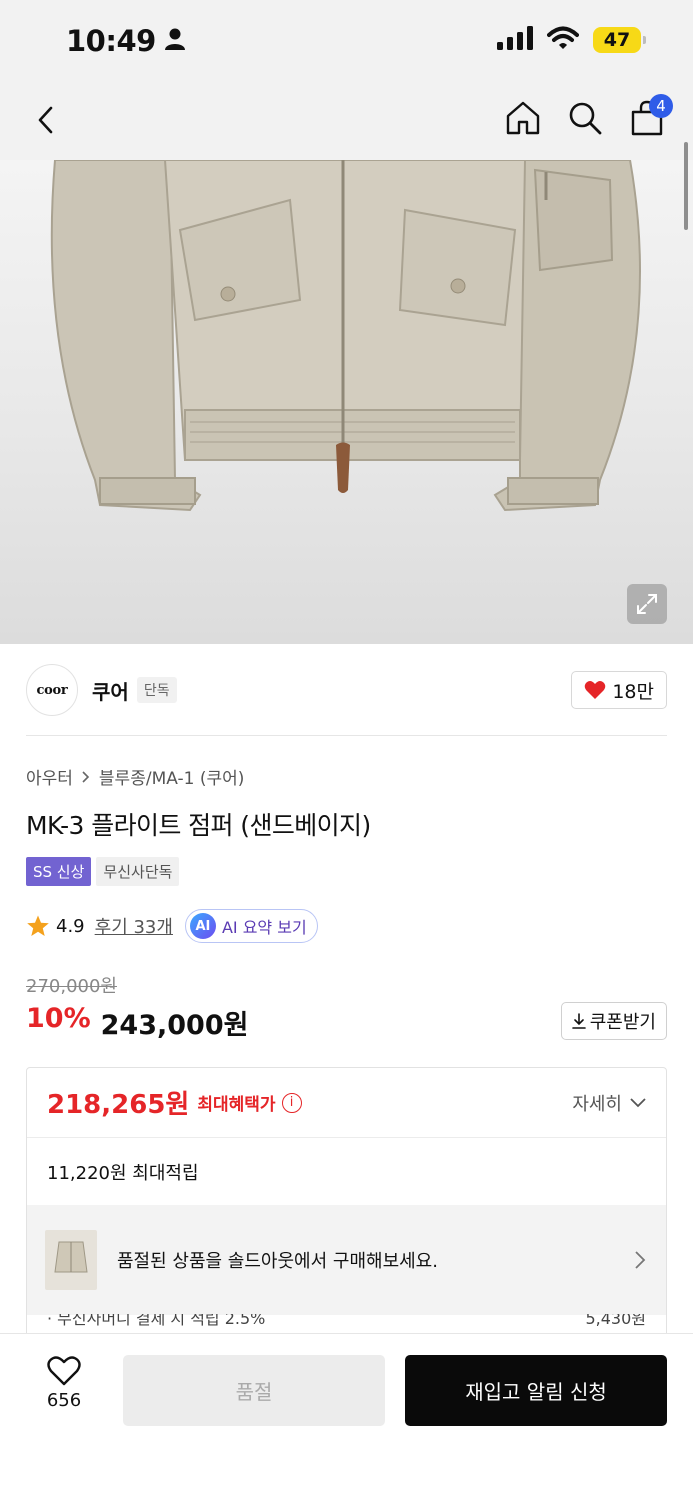 Image resolution: width=693 pixels, height=1500 pixels. What do you see at coordinates (38, 925) in the screenshot?
I see `star-icon` at bounding box center [38, 925].